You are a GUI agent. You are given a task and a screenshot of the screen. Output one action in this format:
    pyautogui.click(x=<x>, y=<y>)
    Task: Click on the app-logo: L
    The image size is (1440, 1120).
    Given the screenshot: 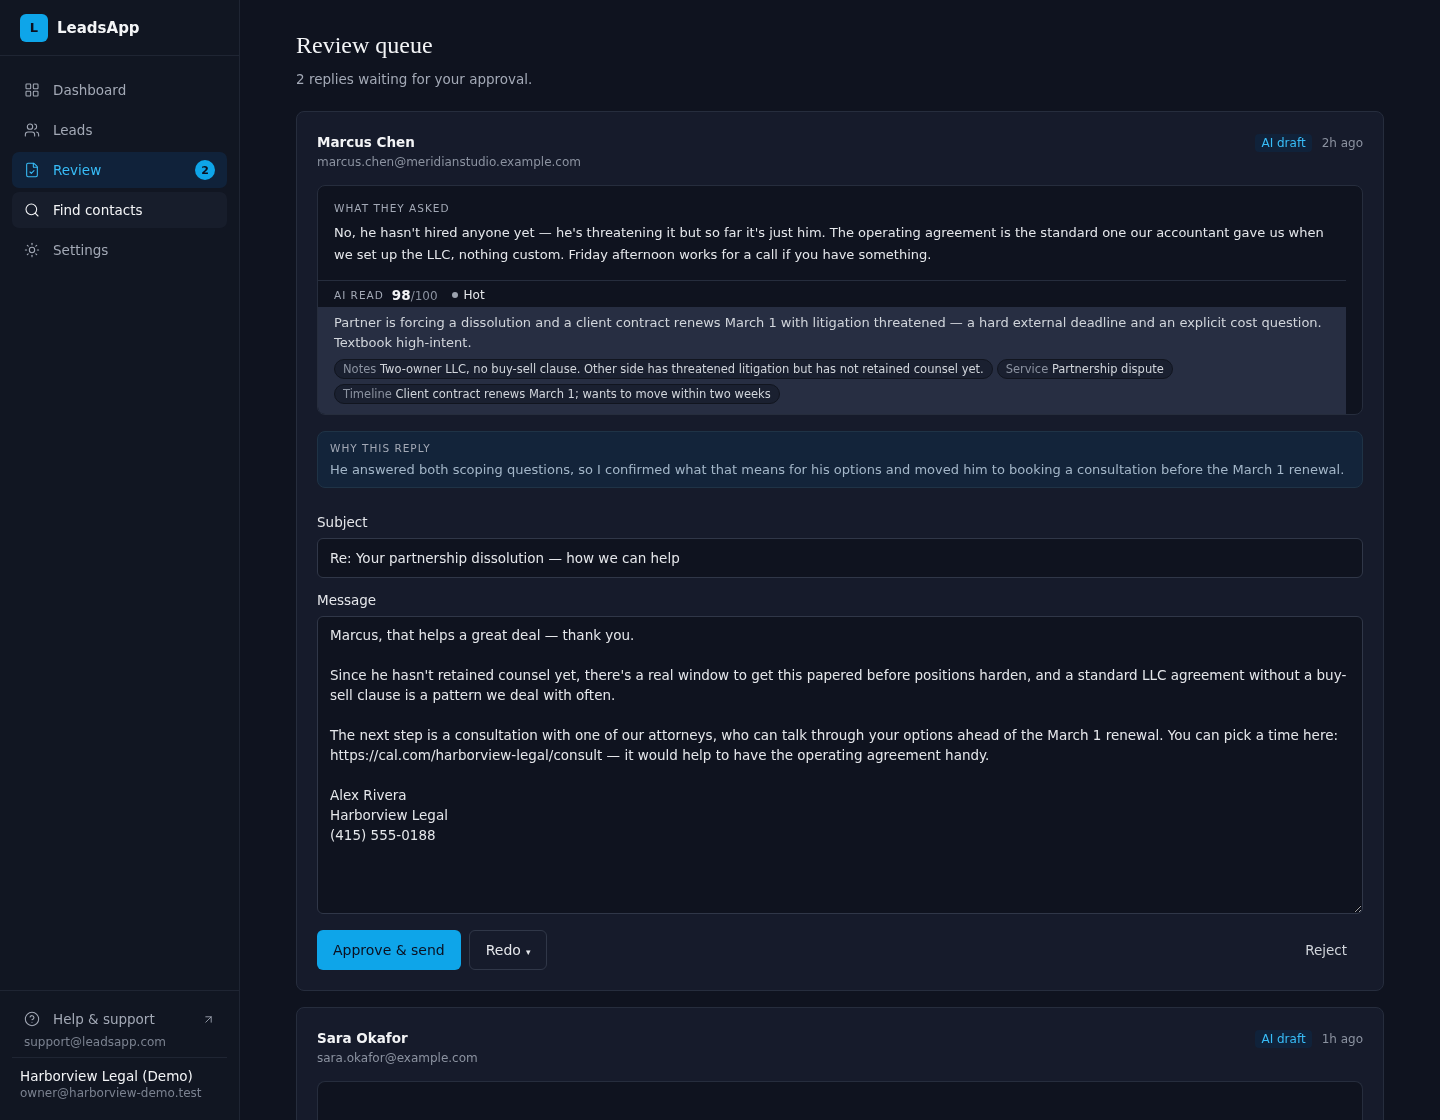 What is the action you would take?
    pyautogui.click(x=34, y=27)
    